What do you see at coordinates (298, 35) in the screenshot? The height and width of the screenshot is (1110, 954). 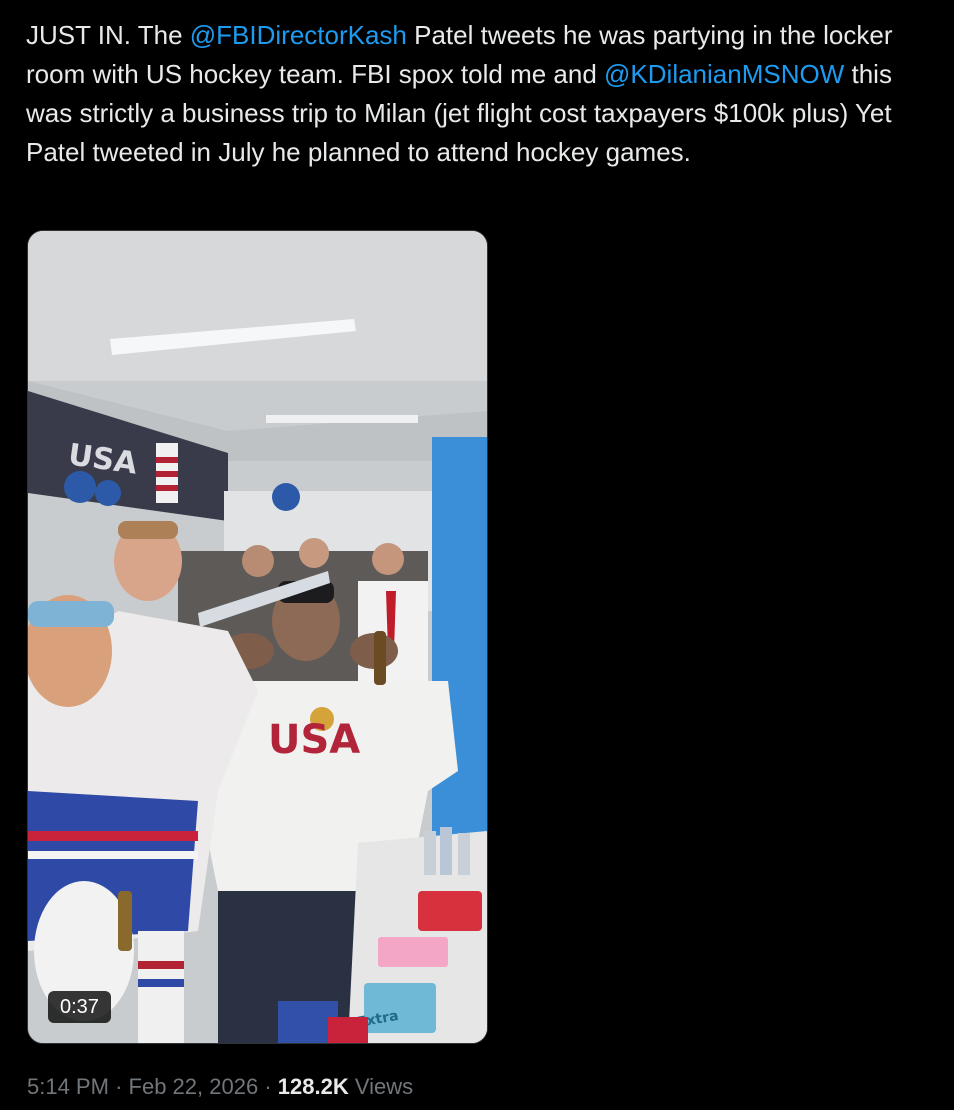 I see `mention-link-fbidirectorkash: @FBIDirectorKash` at bounding box center [298, 35].